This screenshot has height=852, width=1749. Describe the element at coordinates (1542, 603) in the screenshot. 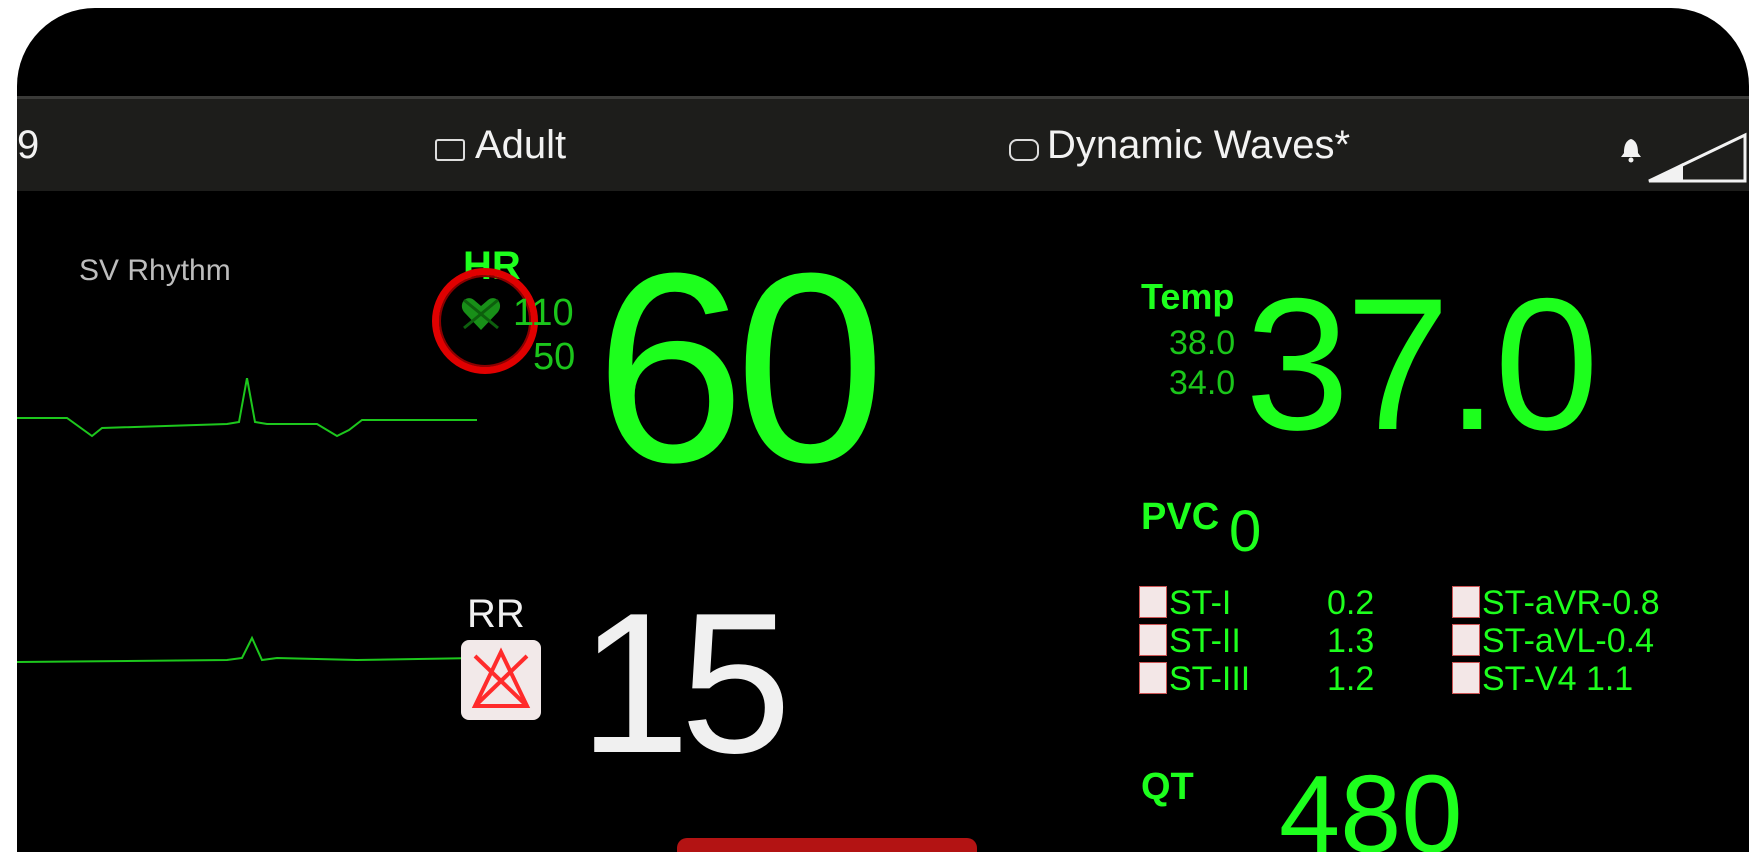

I see `st-label: ST-aVR` at that location.